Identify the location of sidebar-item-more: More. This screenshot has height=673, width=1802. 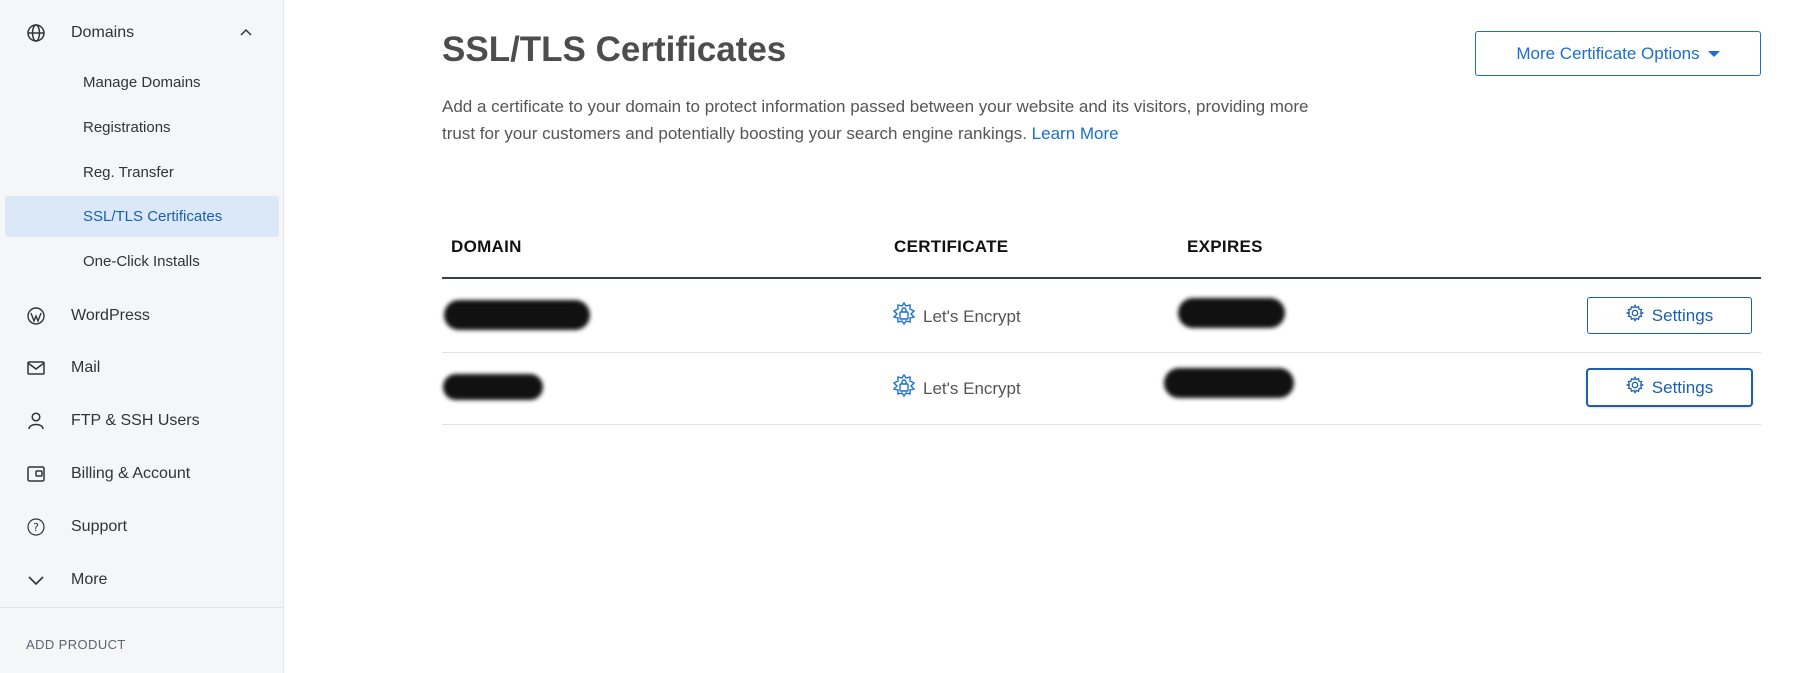
(142, 580).